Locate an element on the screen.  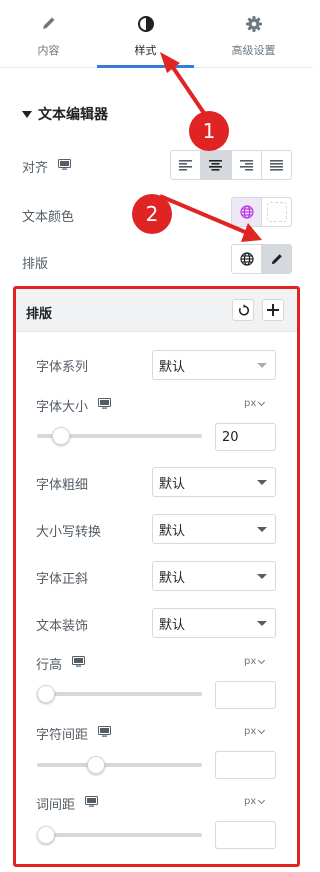
align-justify-button is located at coordinates (276, 165).